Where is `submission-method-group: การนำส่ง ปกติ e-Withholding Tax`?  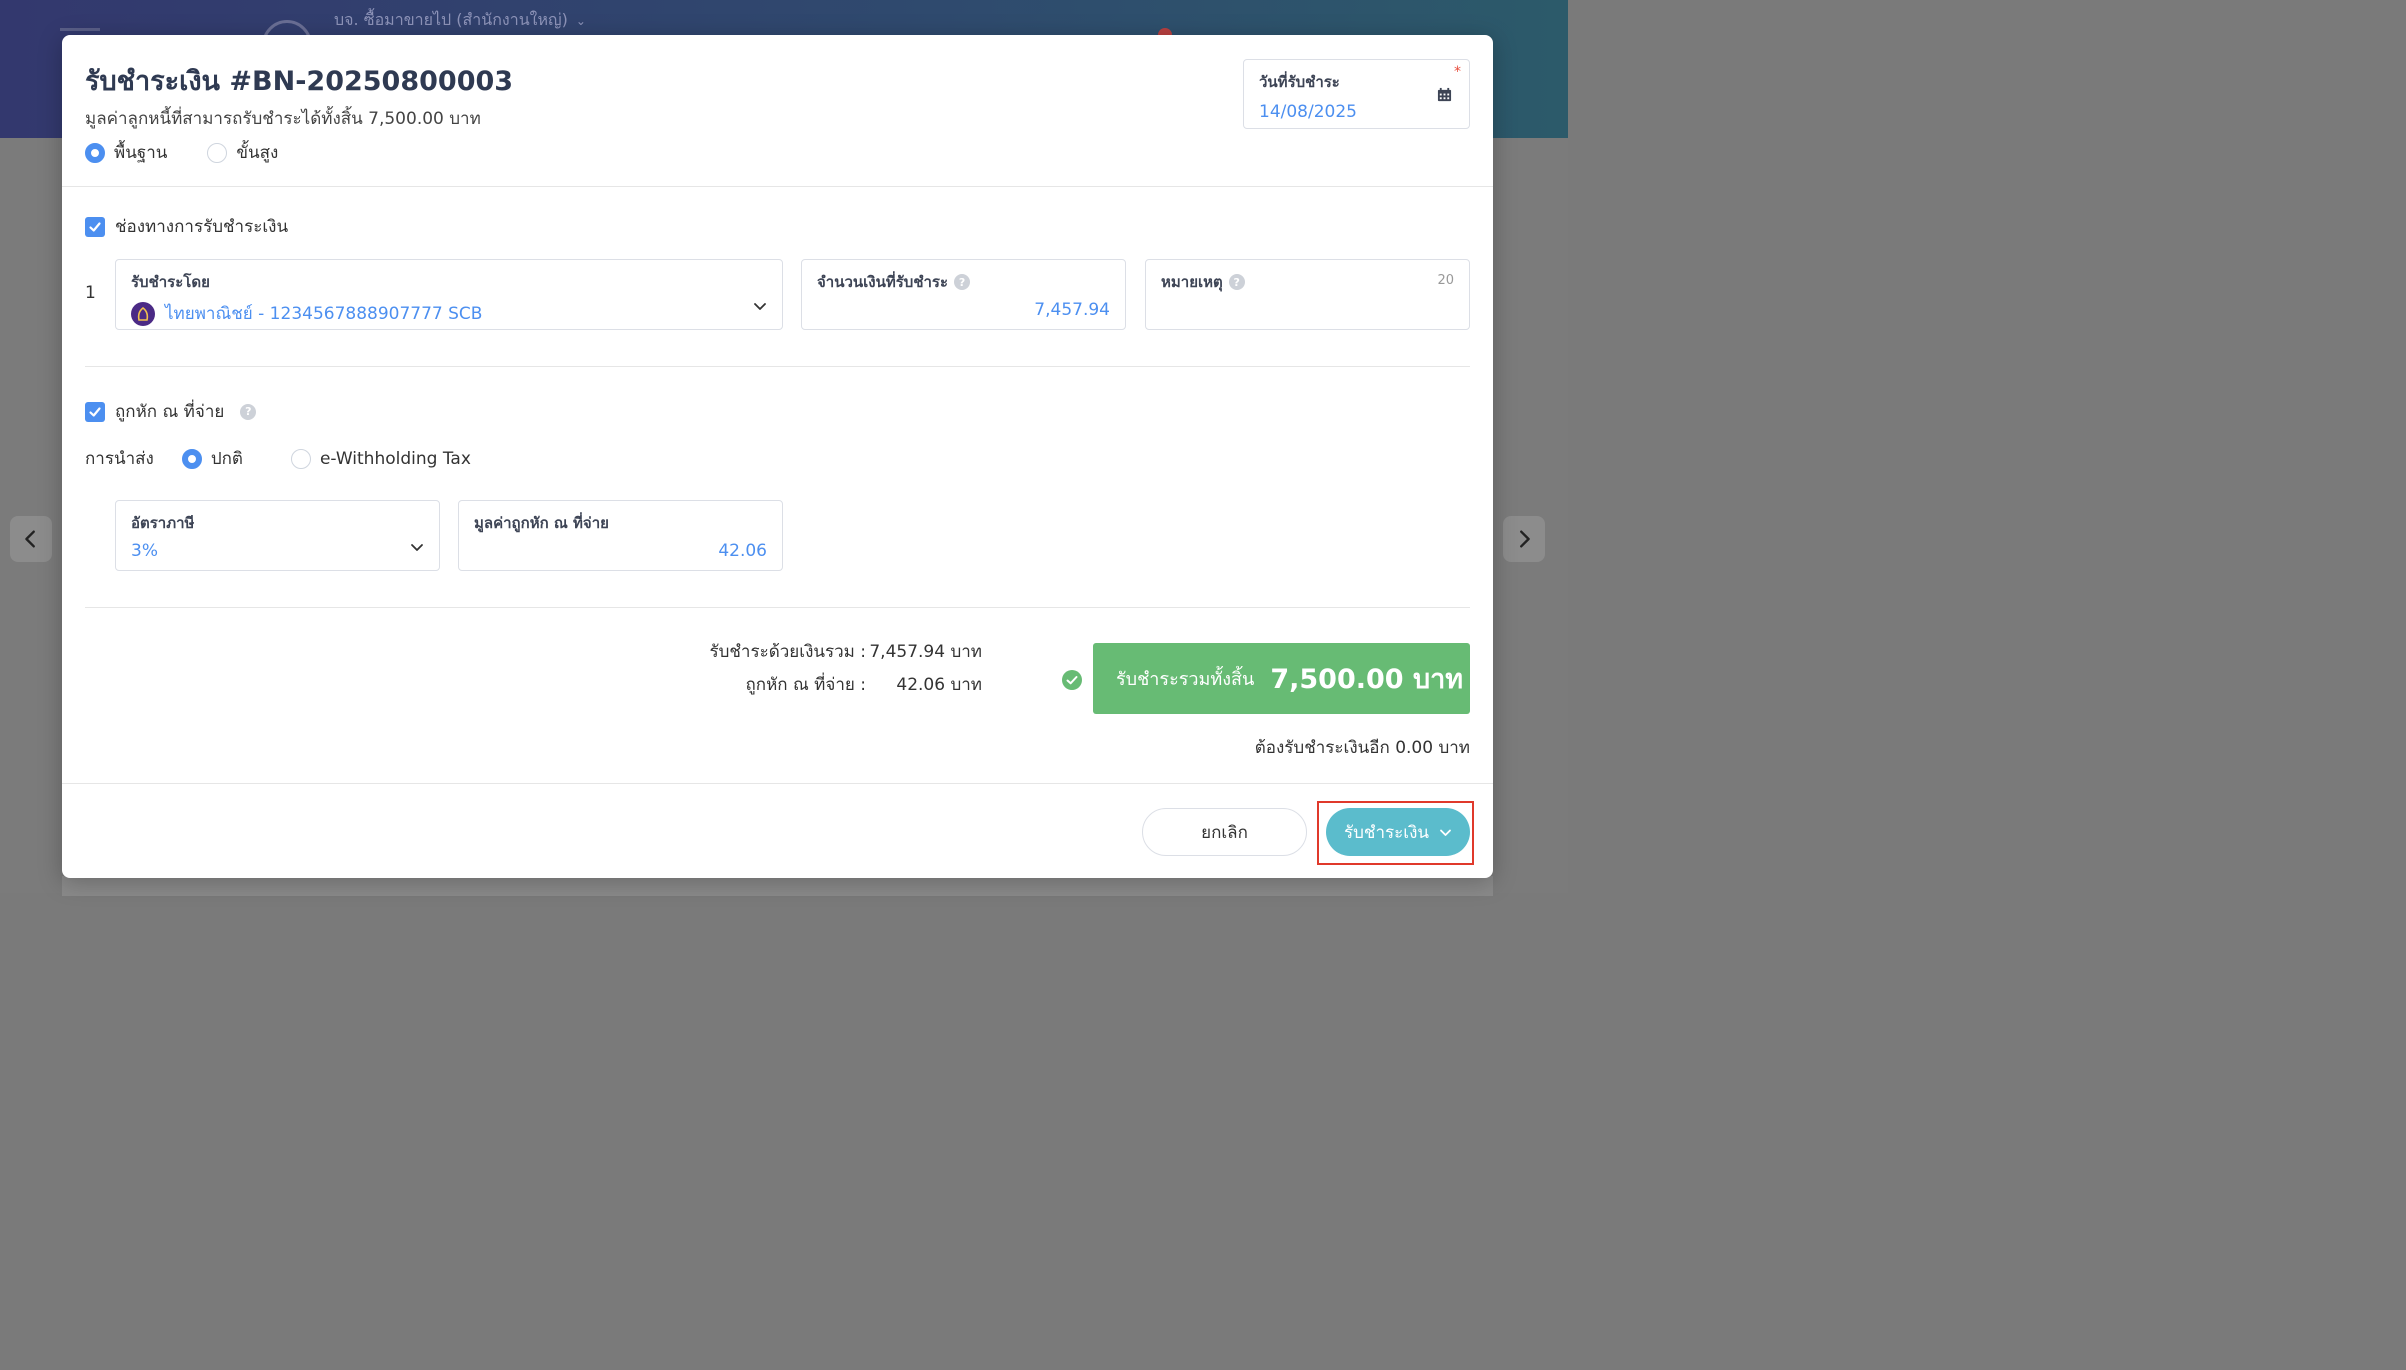
submission-method-group: การนำส่ง ปกติ e-Withholding Tax is located at coordinates (278, 458).